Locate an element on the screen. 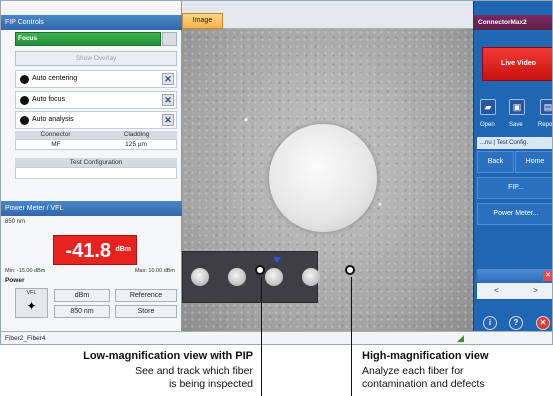 This screenshot has height=396, width=553. power-meter-header: Power Meter / VFL is located at coordinates (91, 208).